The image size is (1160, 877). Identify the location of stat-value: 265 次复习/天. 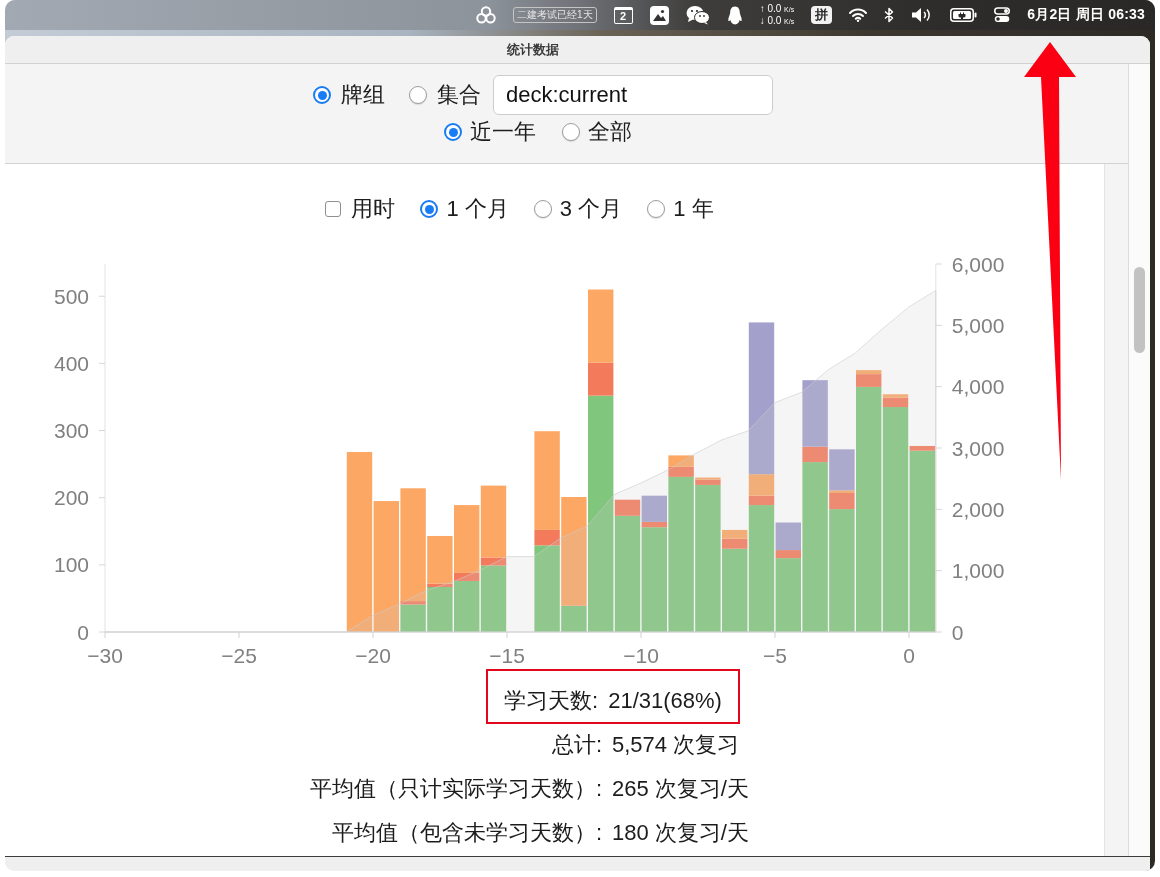
(680, 789).